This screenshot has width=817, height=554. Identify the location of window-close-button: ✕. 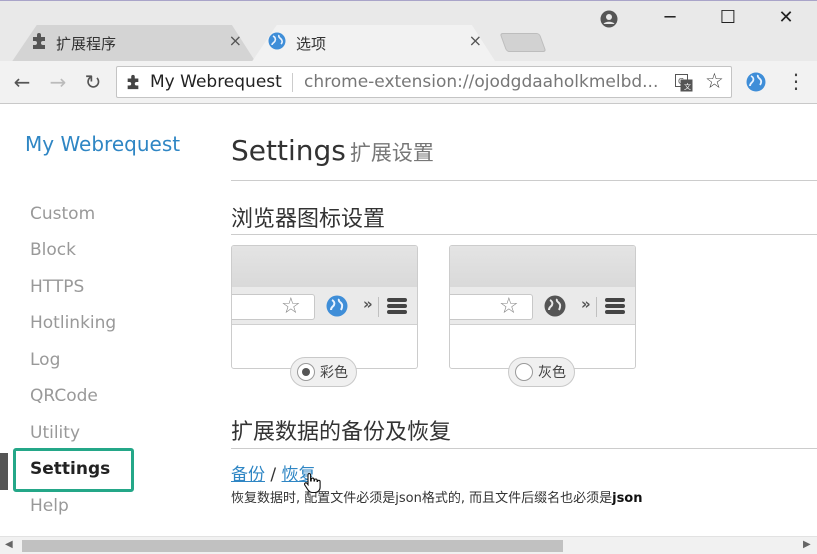
(786, 17).